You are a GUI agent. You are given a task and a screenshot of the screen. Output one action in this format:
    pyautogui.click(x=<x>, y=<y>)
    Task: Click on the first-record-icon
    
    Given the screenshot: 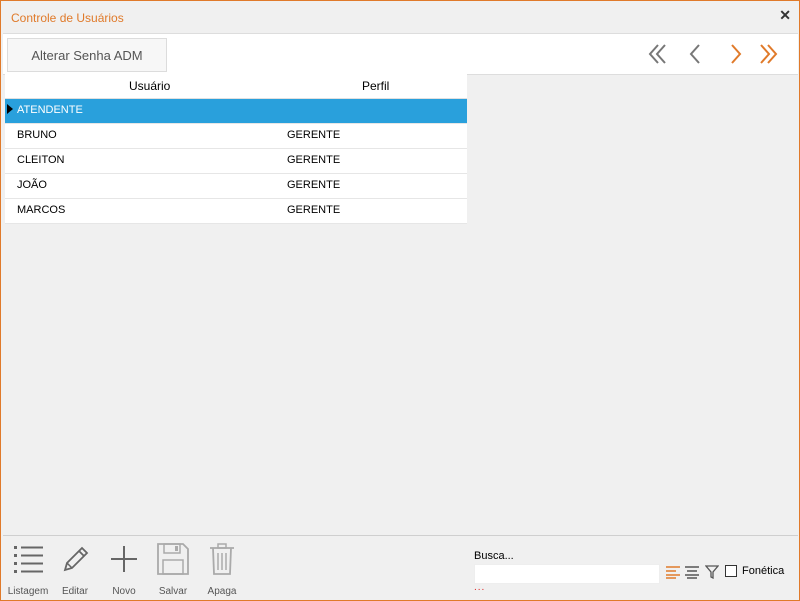 What is the action you would take?
    pyautogui.click(x=658, y=54)
    